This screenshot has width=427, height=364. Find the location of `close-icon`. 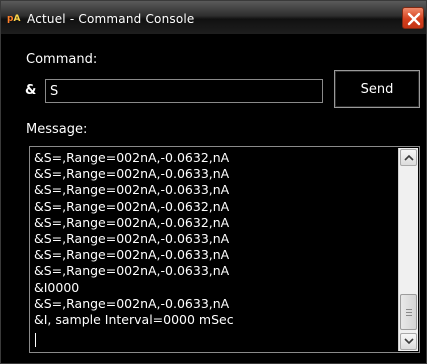

close-icon is located at coordinates (414, 19).